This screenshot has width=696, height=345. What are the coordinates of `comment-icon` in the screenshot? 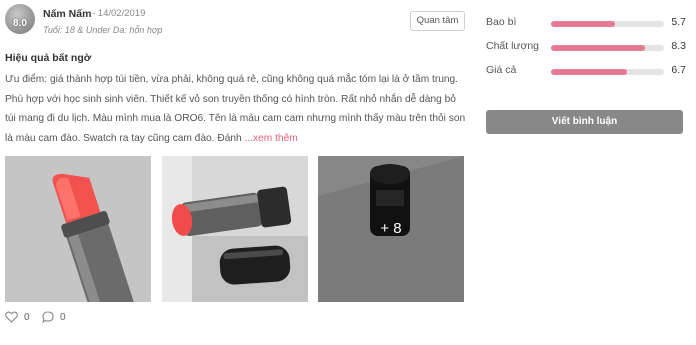 It's located at (48, 317).